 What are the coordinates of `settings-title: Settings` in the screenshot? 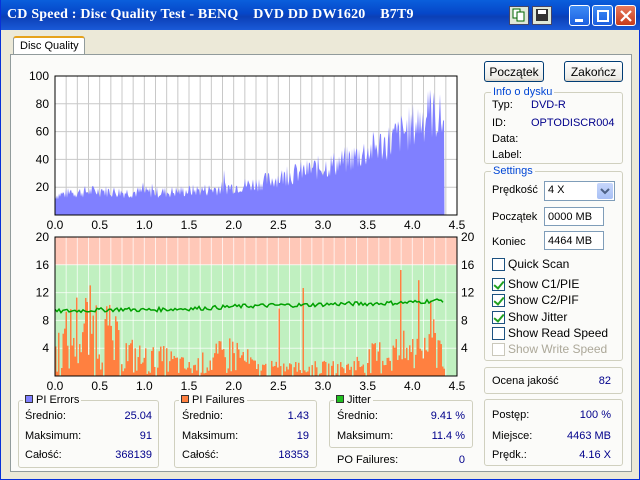 It's located at (513, 171).